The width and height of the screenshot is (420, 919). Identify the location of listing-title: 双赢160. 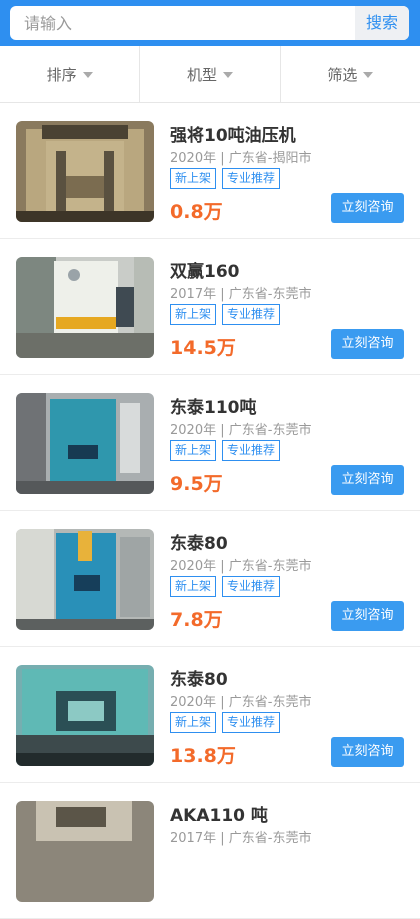
(205, 272).